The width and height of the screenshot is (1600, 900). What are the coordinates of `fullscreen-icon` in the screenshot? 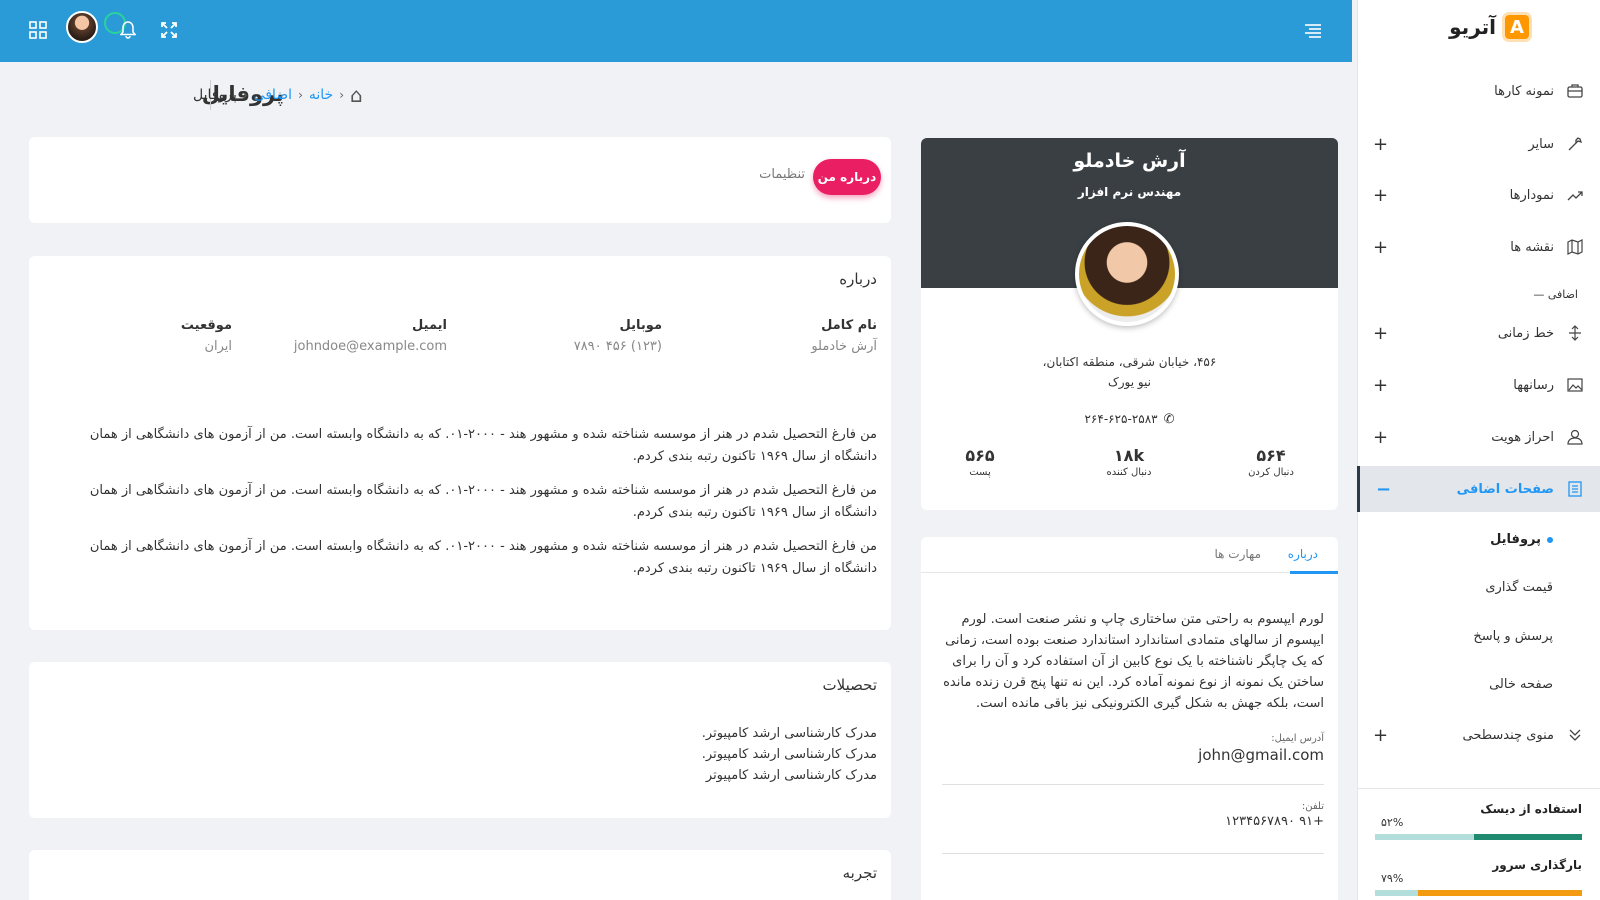 It's located at (169, 30).